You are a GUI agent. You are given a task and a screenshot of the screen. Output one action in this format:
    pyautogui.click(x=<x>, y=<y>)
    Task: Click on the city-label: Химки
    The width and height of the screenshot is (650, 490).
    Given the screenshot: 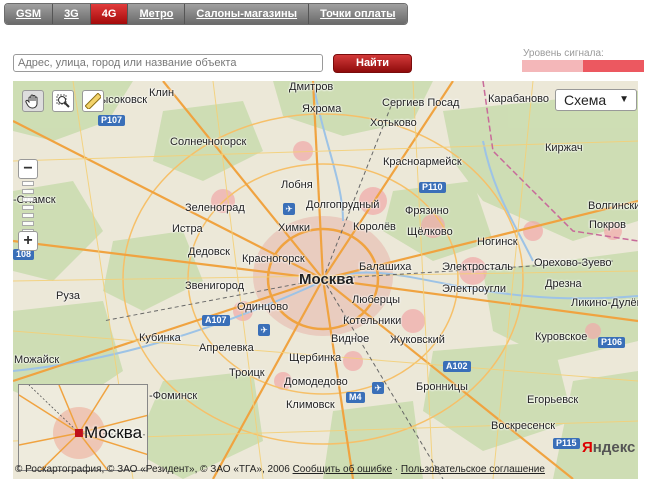 What is the action you would take?
    pyautogui.click(x=294, y=228)
    